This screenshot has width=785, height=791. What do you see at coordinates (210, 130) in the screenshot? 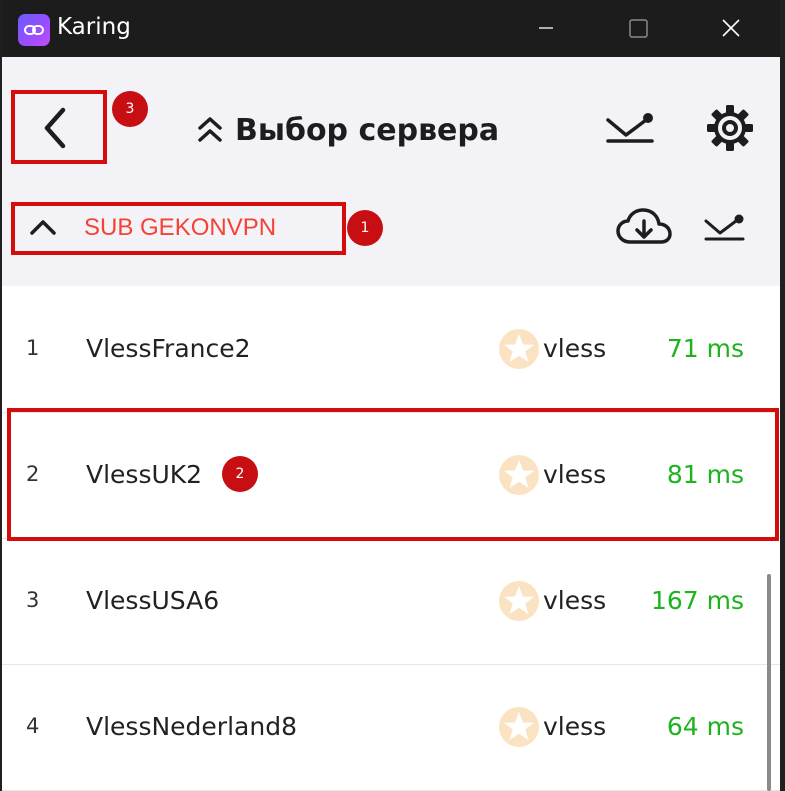
I see `collapse-double-chevron-icon` at bounding box center [210, 130].